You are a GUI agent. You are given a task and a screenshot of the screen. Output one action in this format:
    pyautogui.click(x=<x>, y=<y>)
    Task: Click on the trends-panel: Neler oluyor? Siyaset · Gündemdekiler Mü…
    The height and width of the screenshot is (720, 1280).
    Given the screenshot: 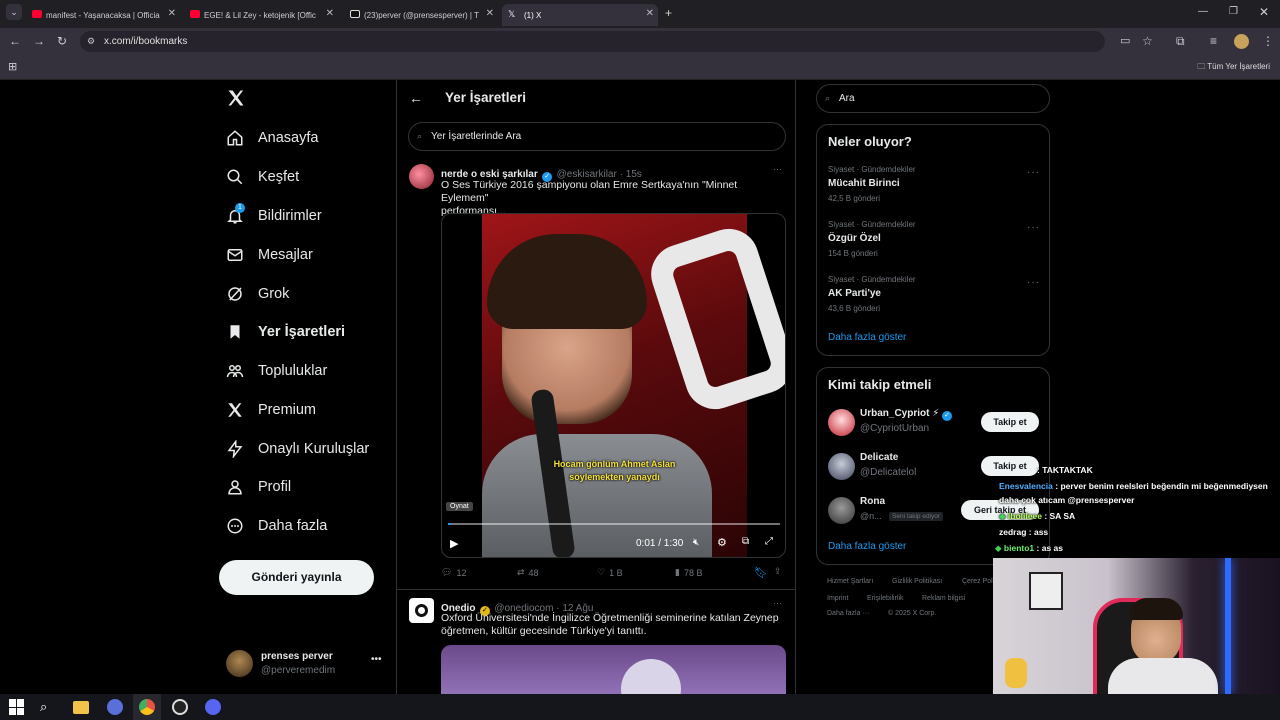 What is the action you would take?
    pyautogui.click(x=933, y=240)
    